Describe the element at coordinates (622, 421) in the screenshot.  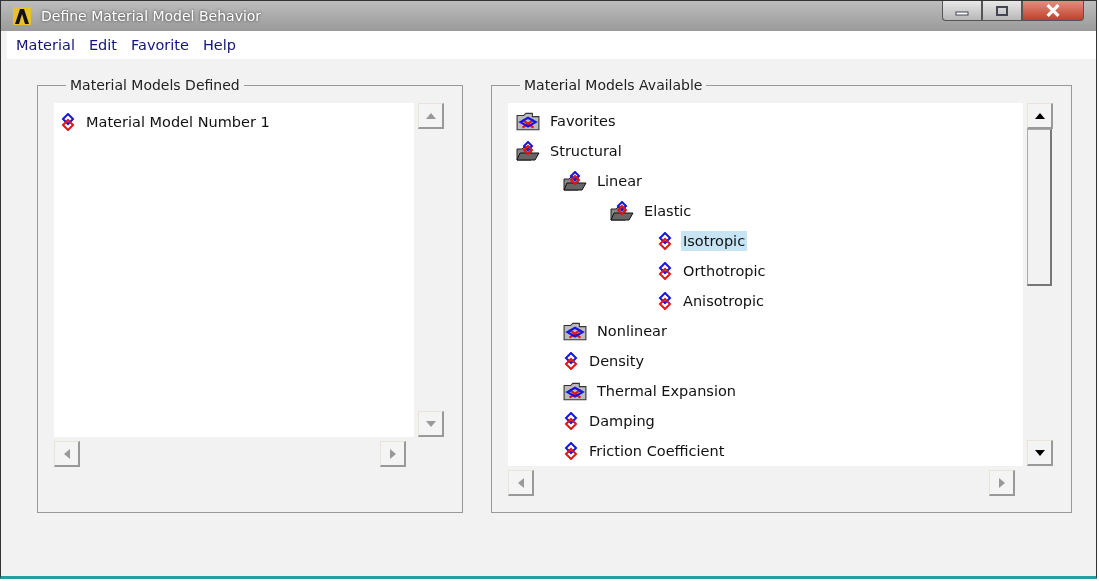
I see `item-label: Damping` at that location.